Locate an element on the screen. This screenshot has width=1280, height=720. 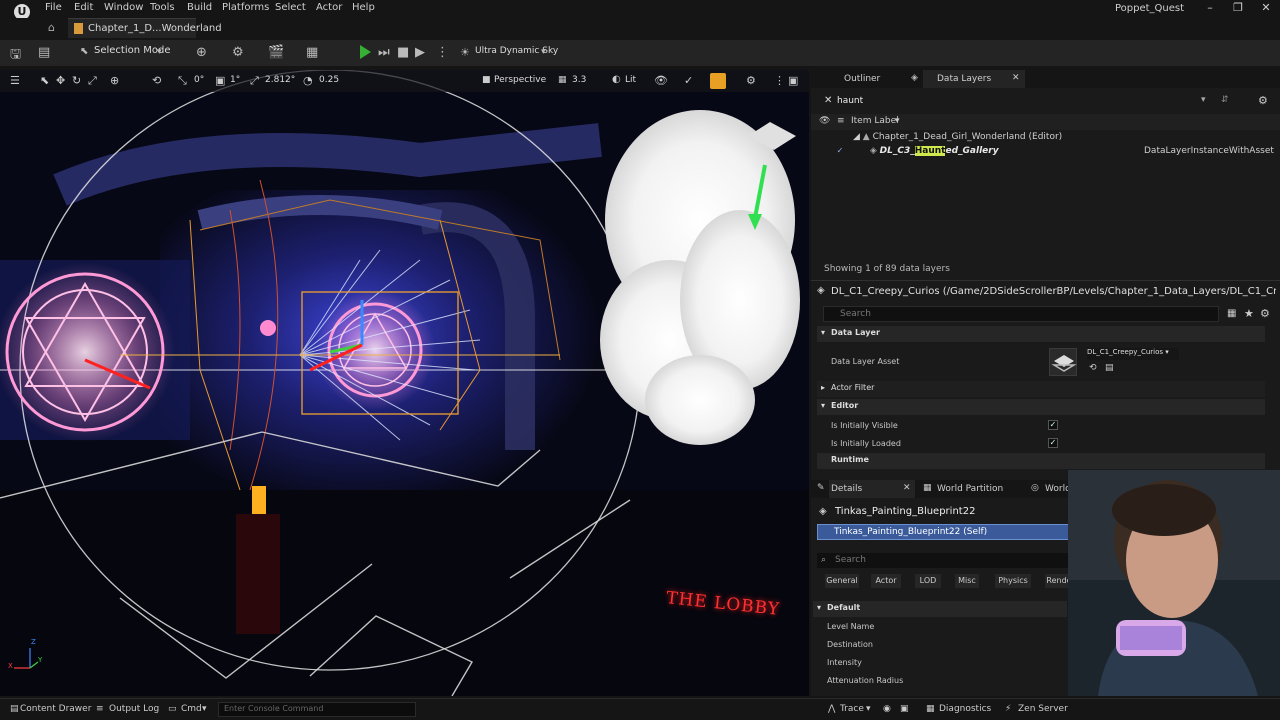
fov-value: 3.3 is located at coordinates (579, 80).